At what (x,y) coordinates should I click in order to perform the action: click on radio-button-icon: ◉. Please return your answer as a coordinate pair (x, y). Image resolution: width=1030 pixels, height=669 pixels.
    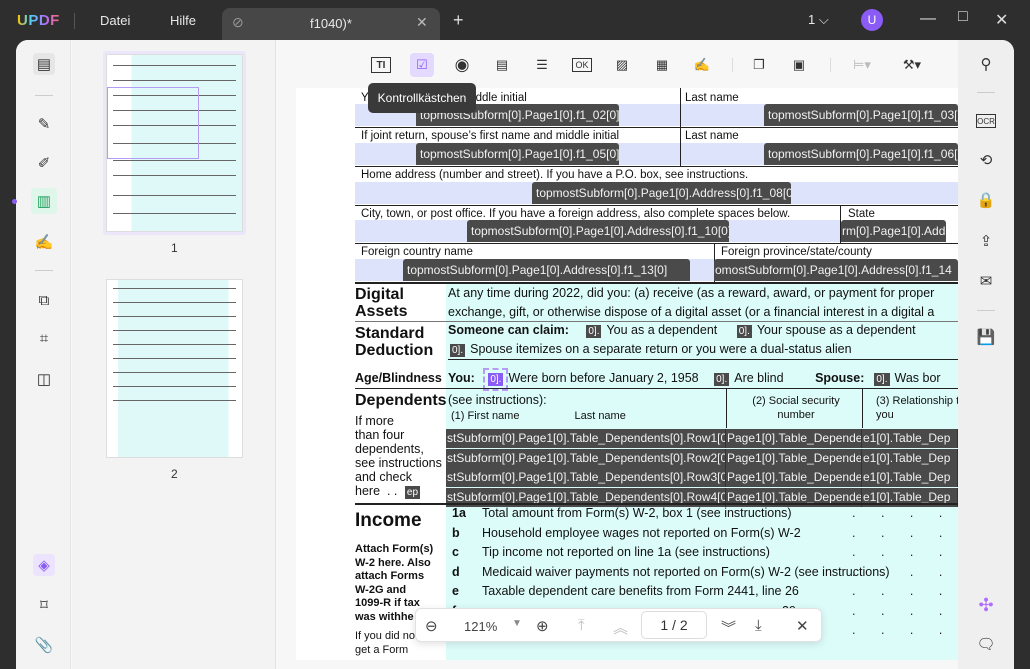
    Looking at the image, I should click on (462, 65).